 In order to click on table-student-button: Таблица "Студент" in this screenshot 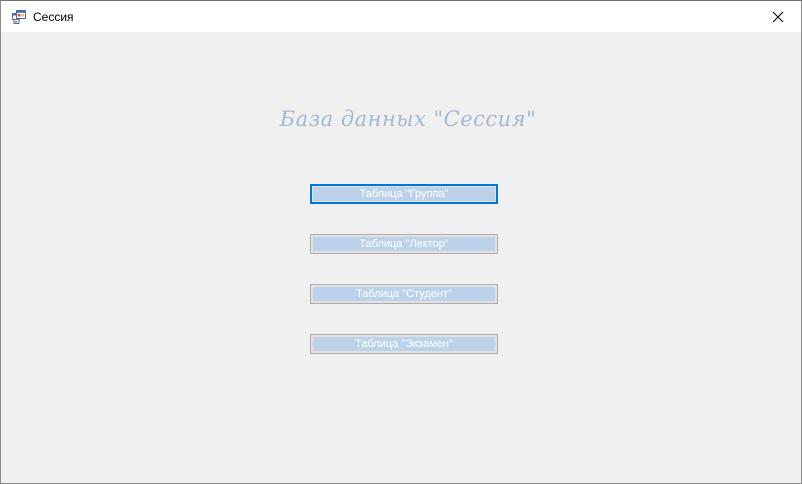, I will do `click(404, 294)`.